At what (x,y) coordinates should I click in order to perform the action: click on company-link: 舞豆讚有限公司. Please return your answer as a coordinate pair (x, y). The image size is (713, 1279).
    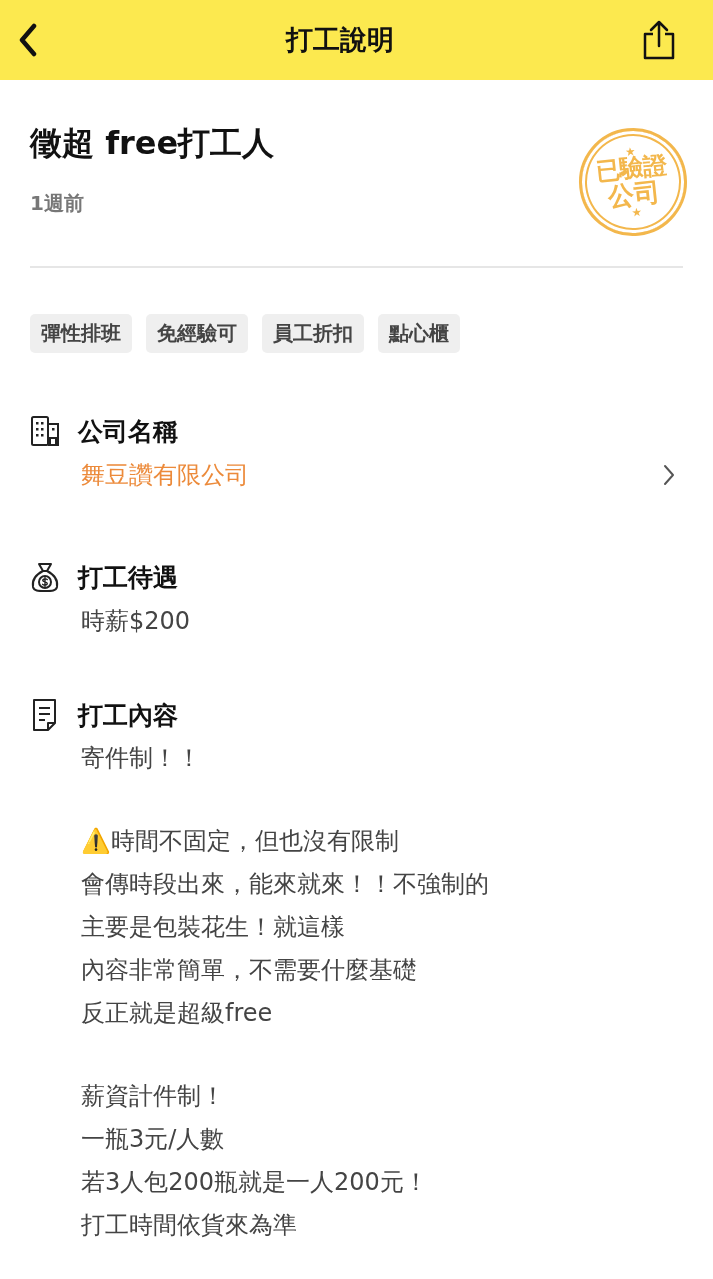
    Looking at the image, I should click on (165, 475).